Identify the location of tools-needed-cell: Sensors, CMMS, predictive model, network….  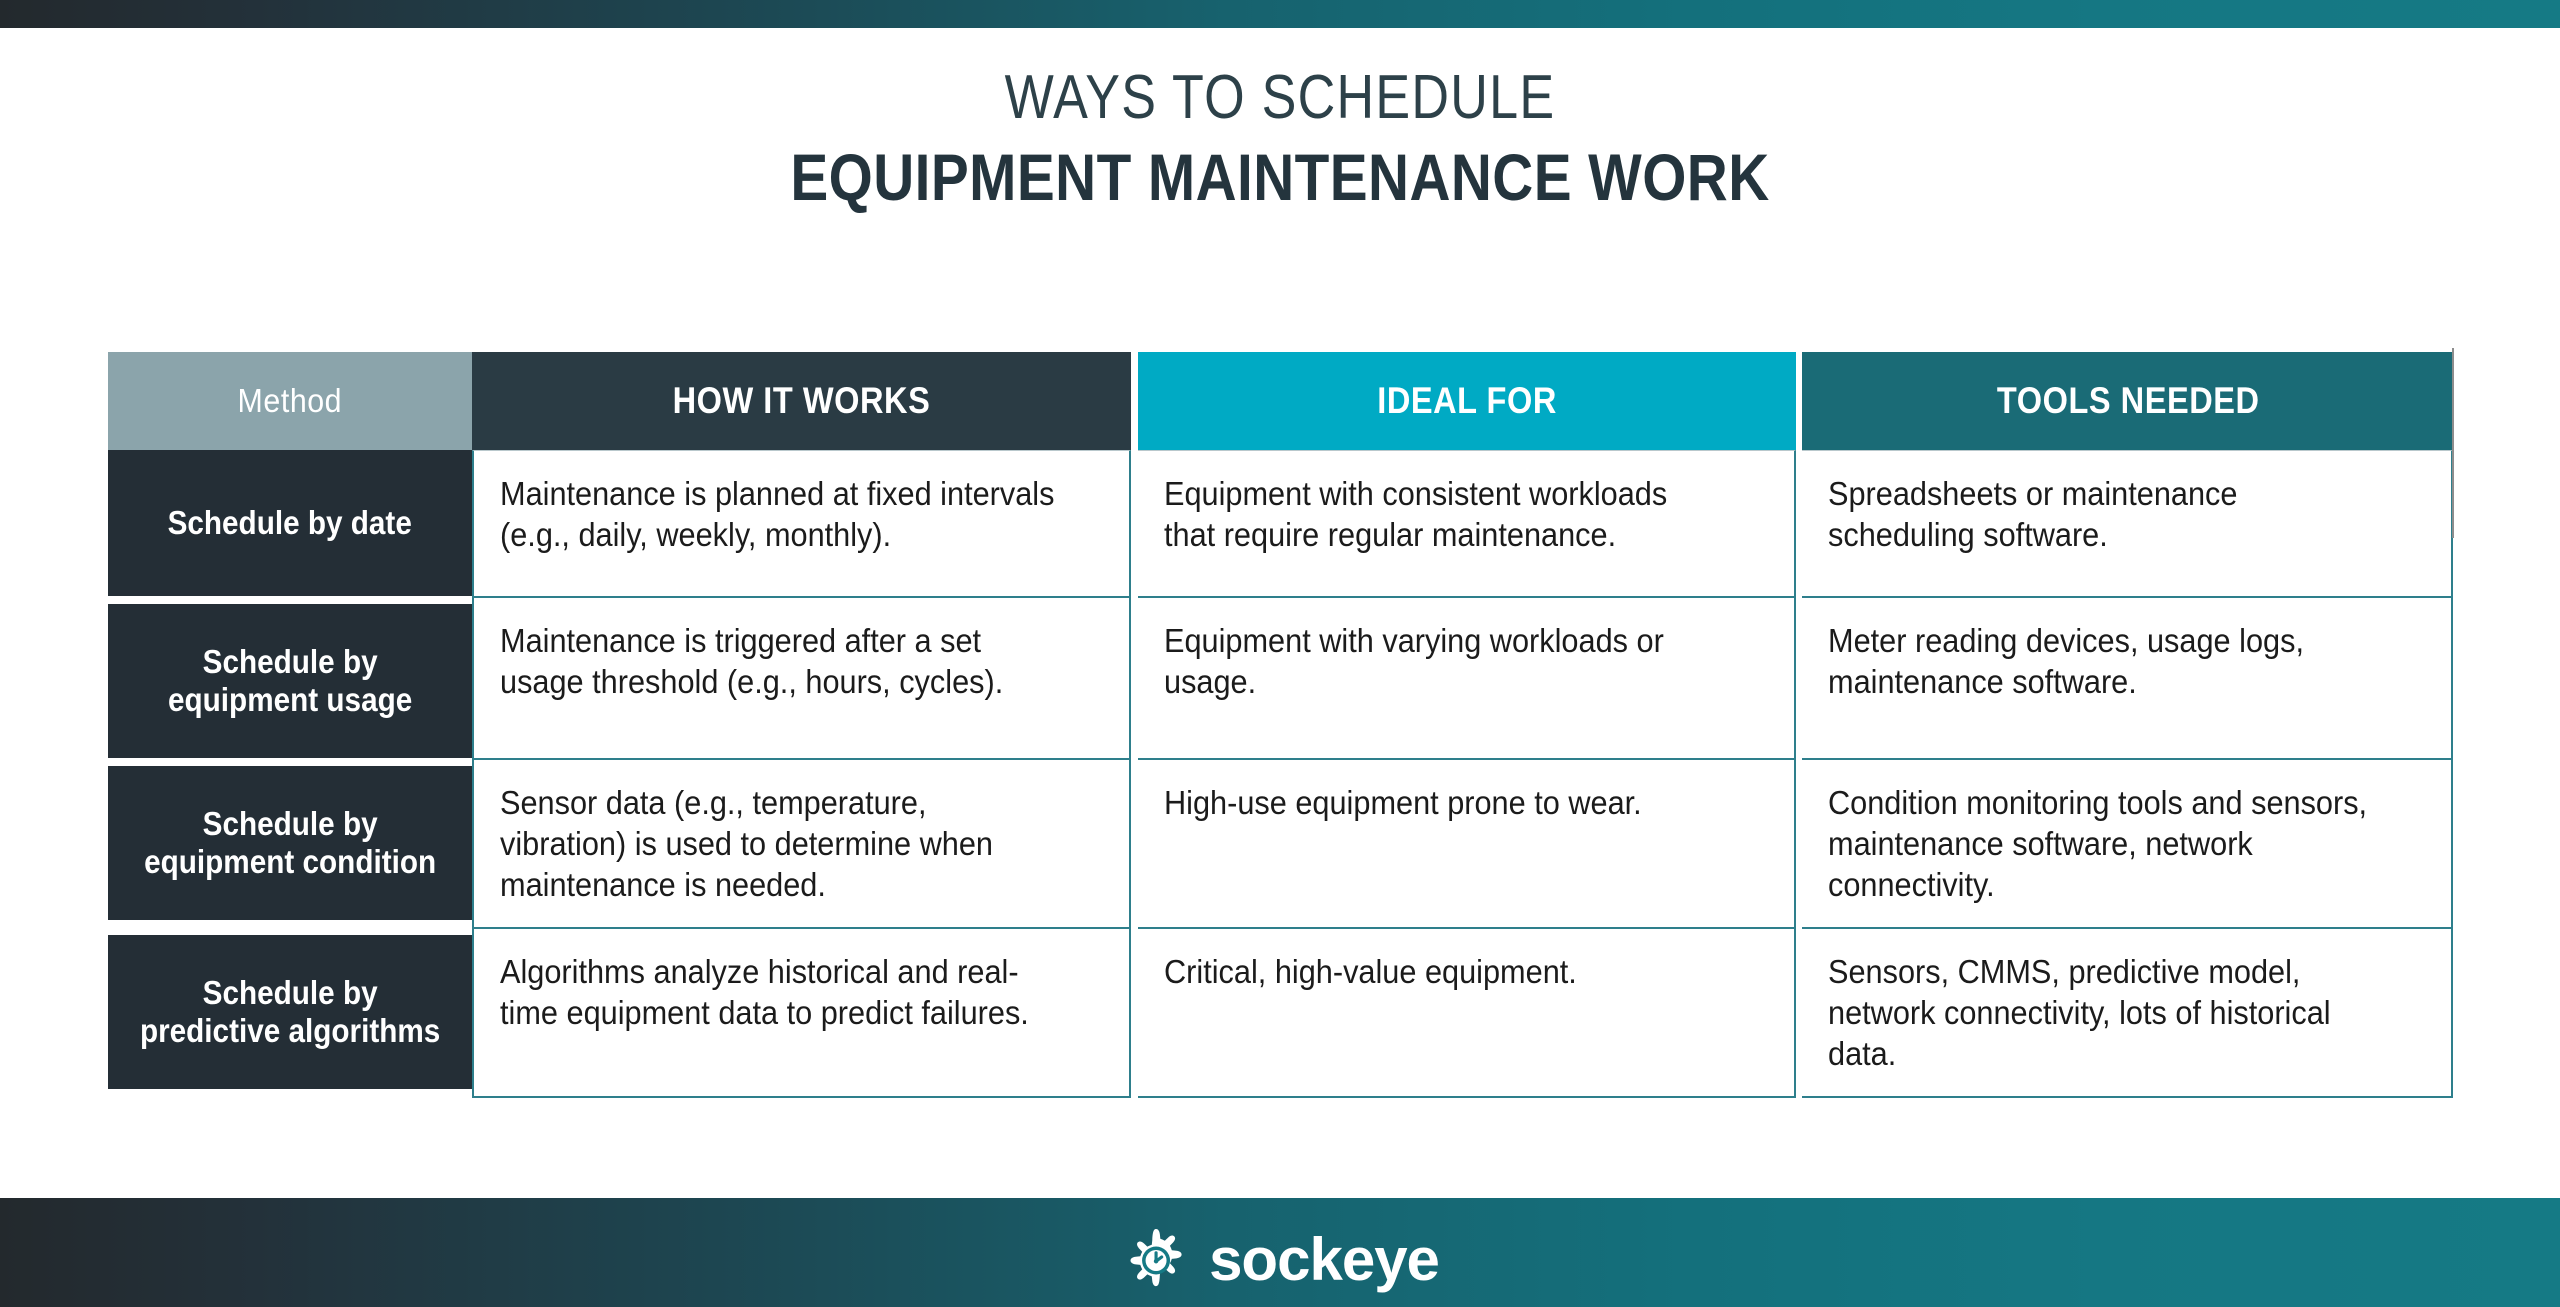
(2127, 1012).